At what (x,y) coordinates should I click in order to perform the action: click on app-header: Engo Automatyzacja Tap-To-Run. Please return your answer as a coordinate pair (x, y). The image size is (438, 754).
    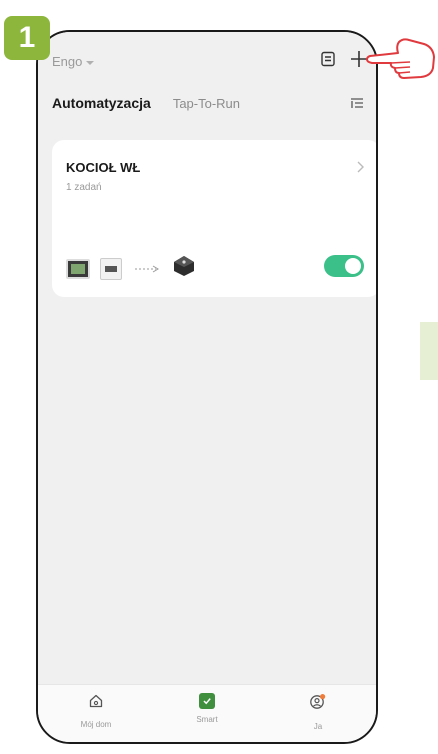
    Looking at the image, I should click on (207, 77).